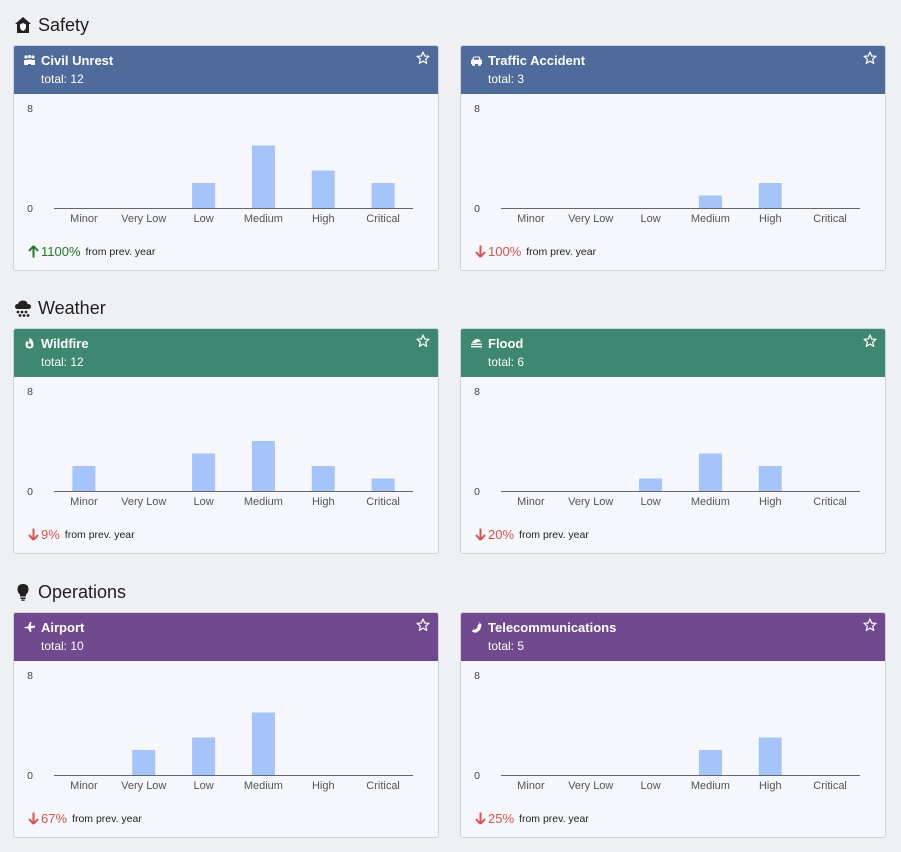 This screenshot has width=901, height=852. What do you see at coordinates (23, 25) in the screenshot?
I see `house-shield-icon` at bounding box center [23, 25].